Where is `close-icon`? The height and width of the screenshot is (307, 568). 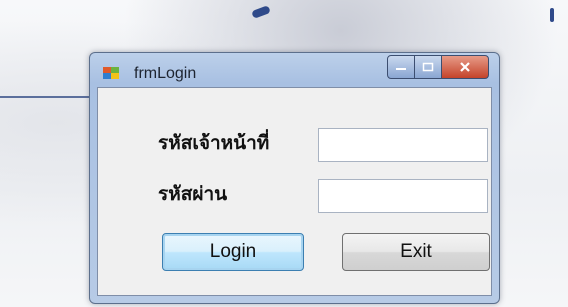 close-icon is located at coordinates (465, 67).